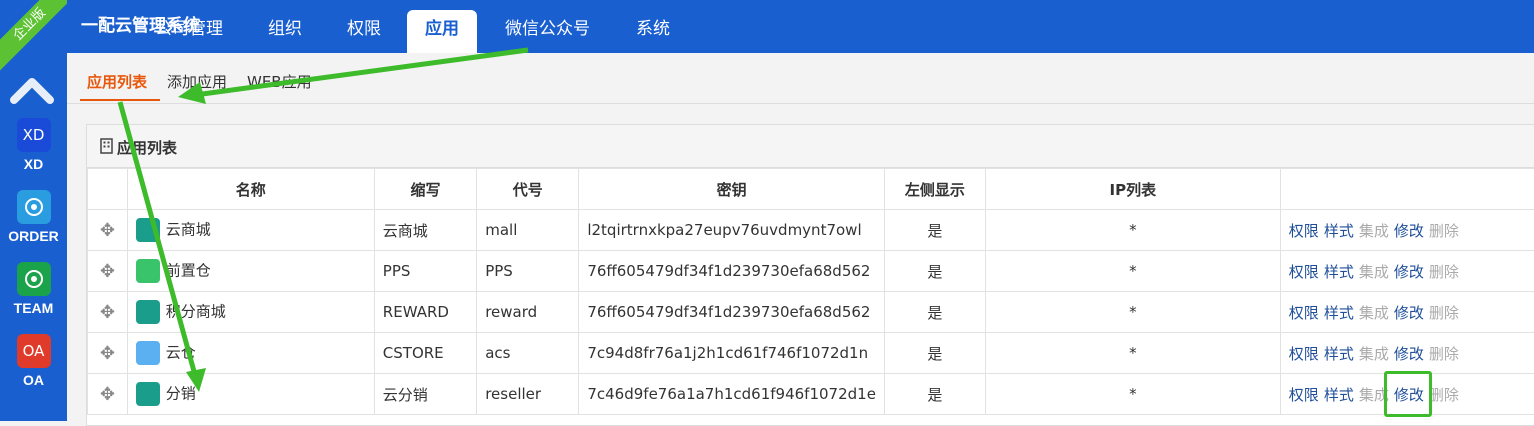  I want to click on left-app-rail: 企业版 XD XD ORDER TEAM OAOA, so click(33, 210).